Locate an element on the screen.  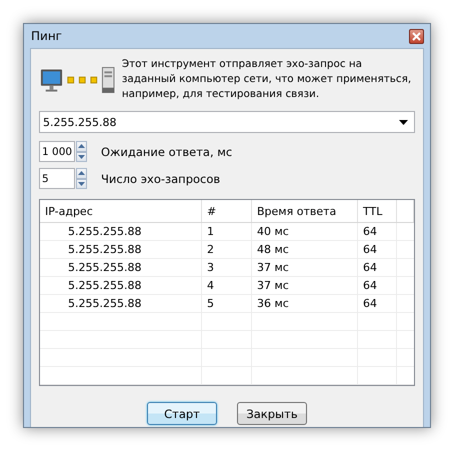
column-header: Время ответа is located at coordinates (305, 211).